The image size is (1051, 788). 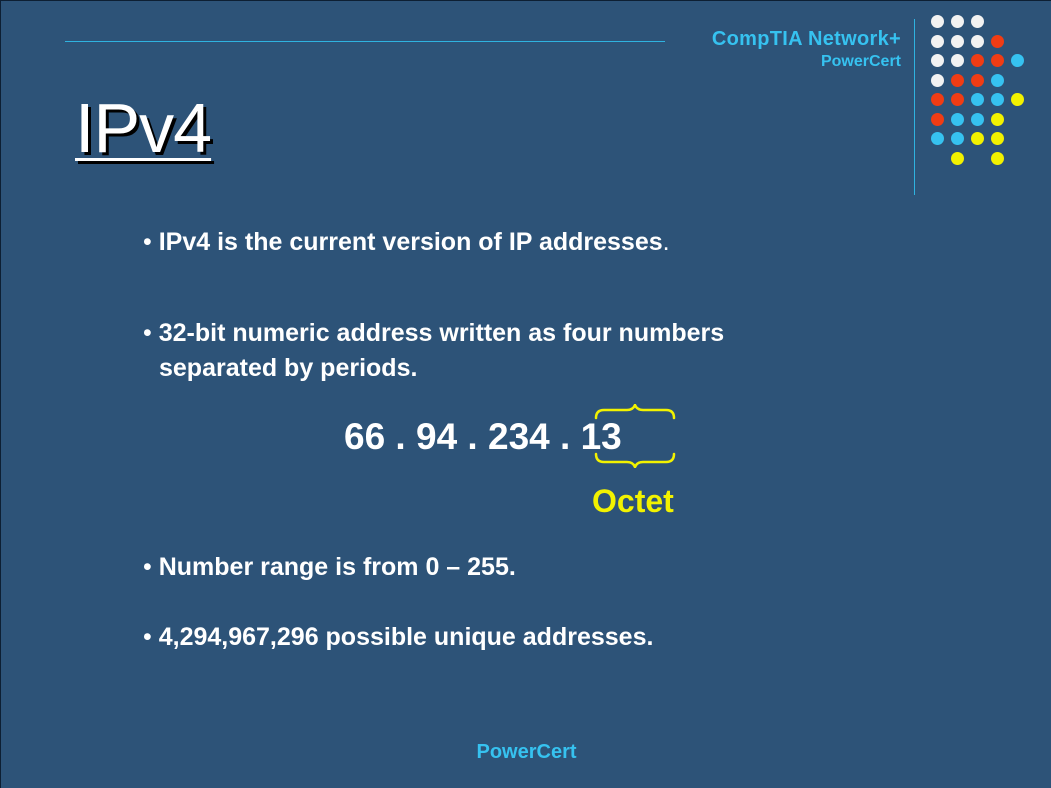 I want to click on bullet-number-range: • Number range is from 0 – 255., so click(x=329, y=567).